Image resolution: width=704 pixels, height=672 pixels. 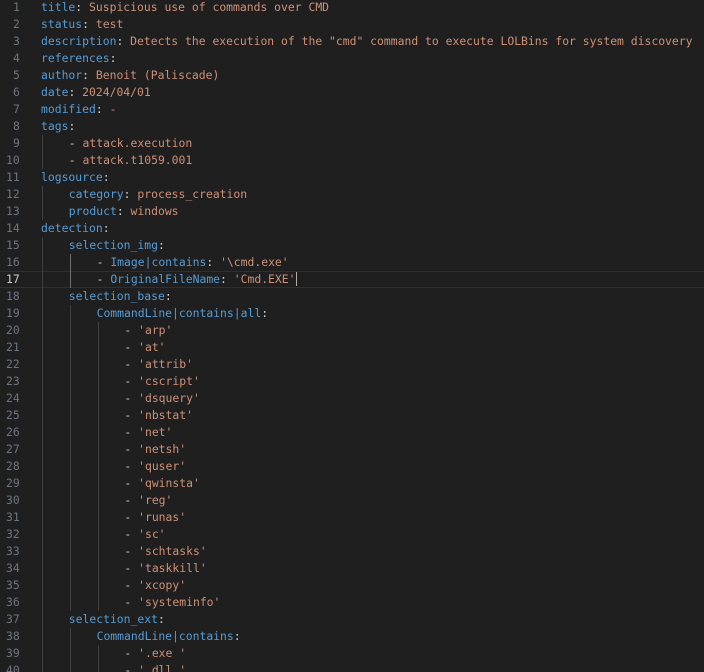 What do you see at coordinates (116, 92) in the screenshot?
I see `yaml-value: 2024/04/01` at bounding box center [116, 92].